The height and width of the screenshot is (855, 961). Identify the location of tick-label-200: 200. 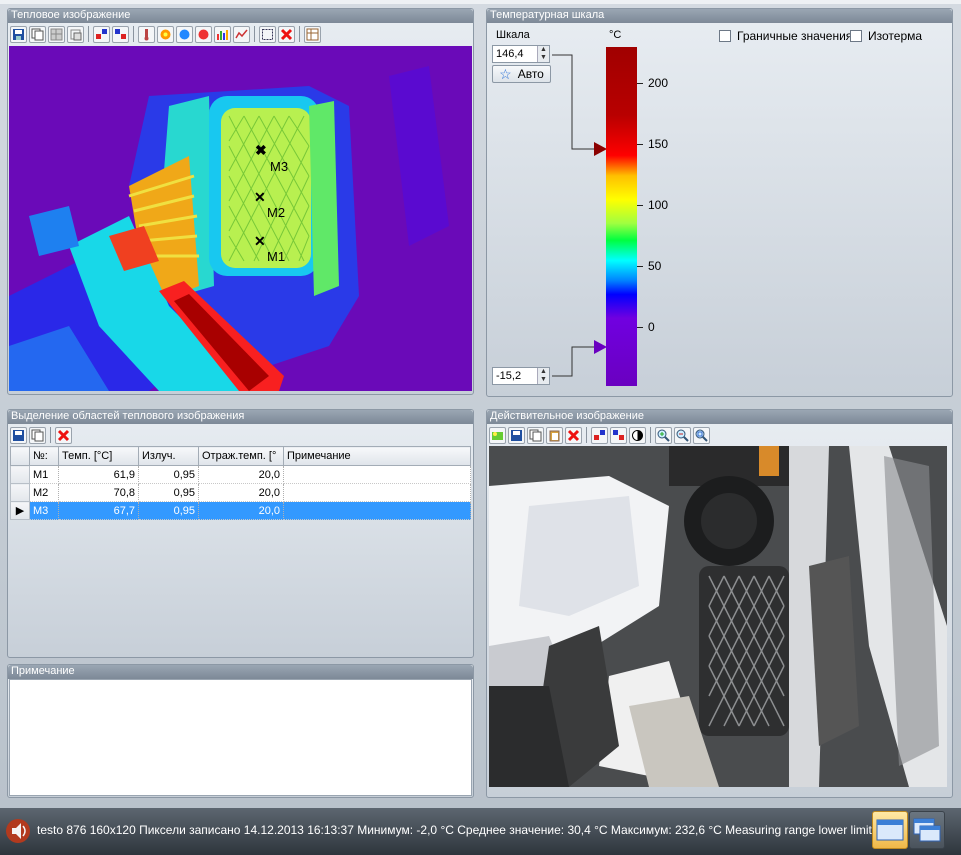
(658, 83).